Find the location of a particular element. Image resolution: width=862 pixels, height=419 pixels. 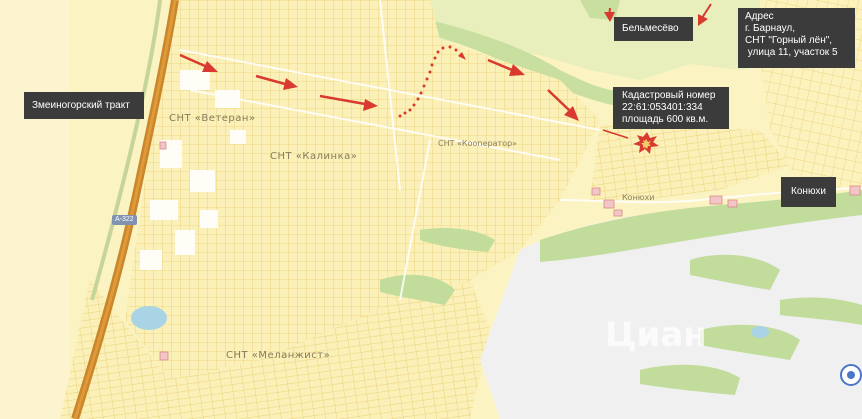

pond is located at coordinates (149, 318).